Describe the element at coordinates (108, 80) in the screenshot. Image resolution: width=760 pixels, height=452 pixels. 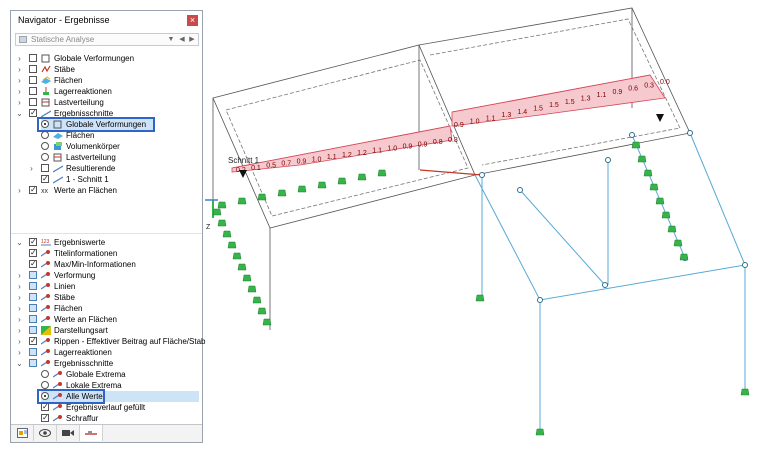
I see `tree-item-surfaces: › Flächen` at that location.